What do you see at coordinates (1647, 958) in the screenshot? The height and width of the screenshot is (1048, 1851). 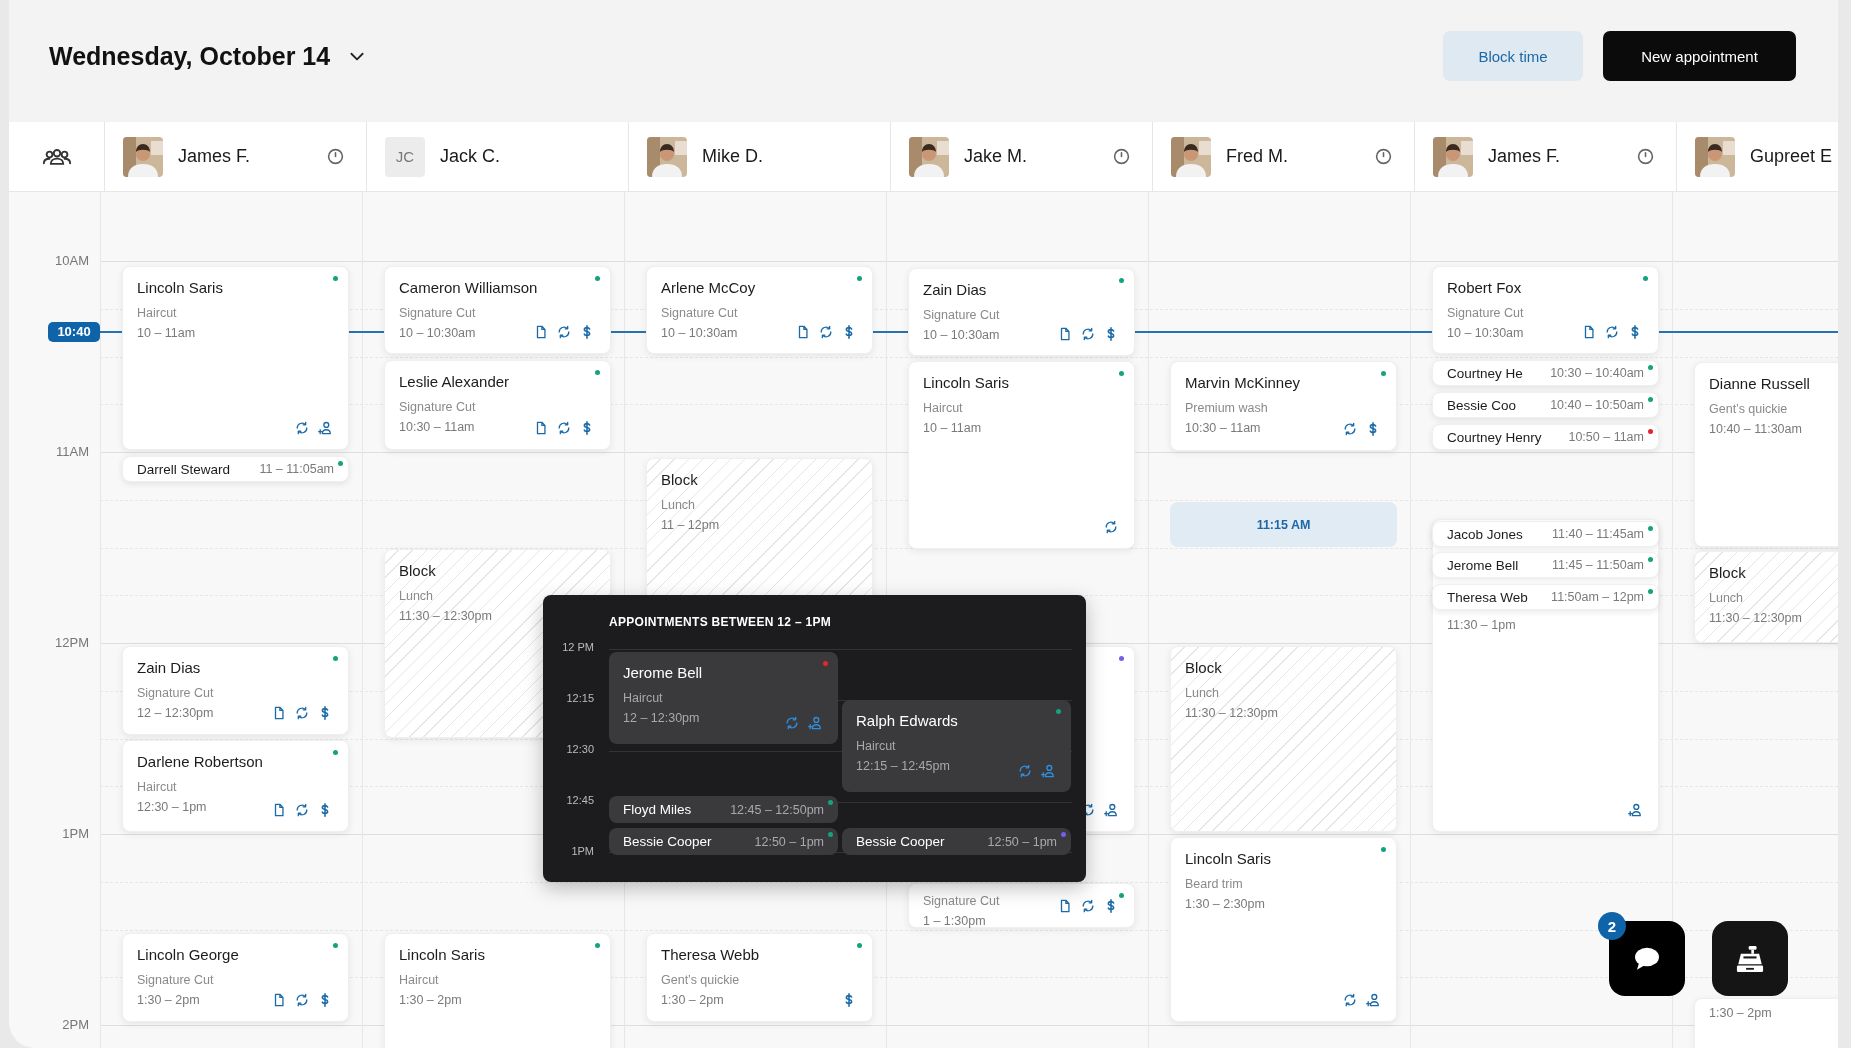 I see `chat-button` at bounding box center [1647, 958].